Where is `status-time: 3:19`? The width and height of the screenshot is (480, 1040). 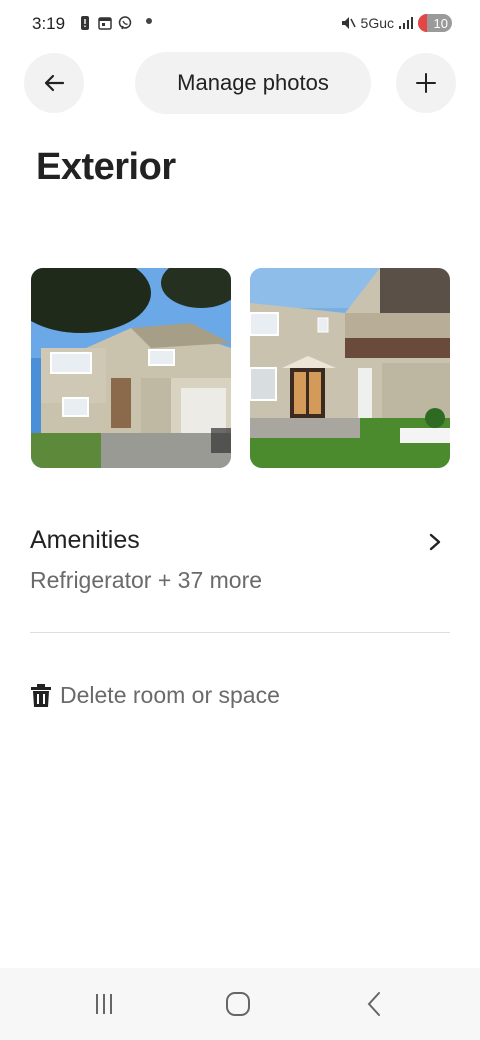 status-time: 3:19 is located at coordinates (49, 23).